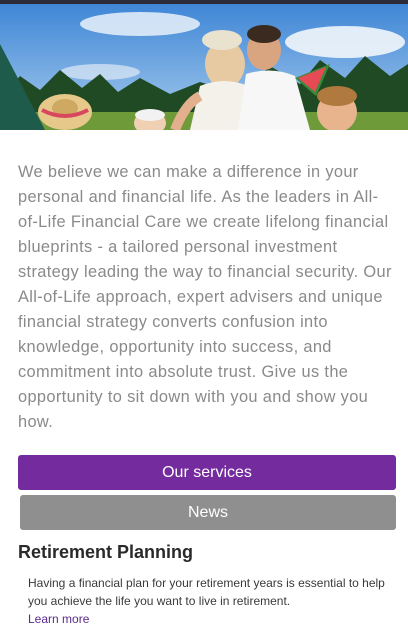 The height and width of the screenshot is (631, 408). I want to click on retirement-planning-heading: Retirement Planning, so click(106, 552).